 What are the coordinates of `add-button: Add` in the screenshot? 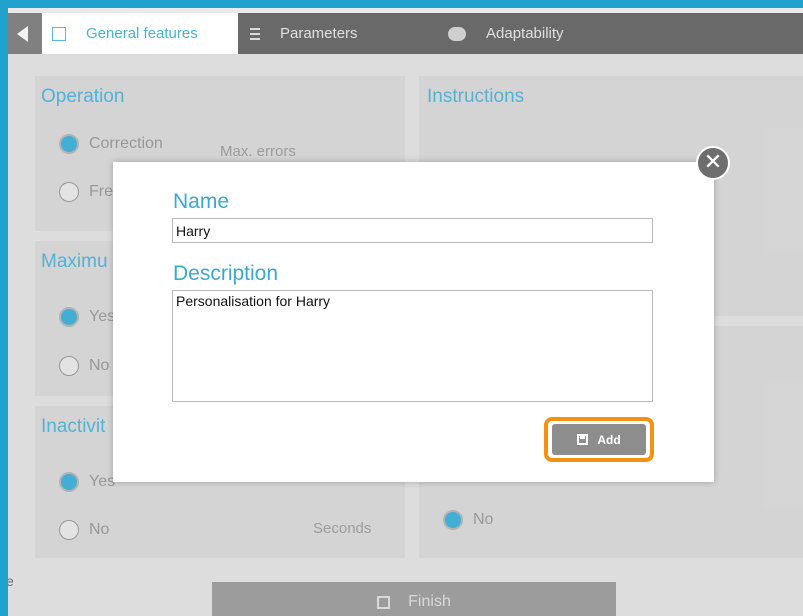 It's located at (599, 439).